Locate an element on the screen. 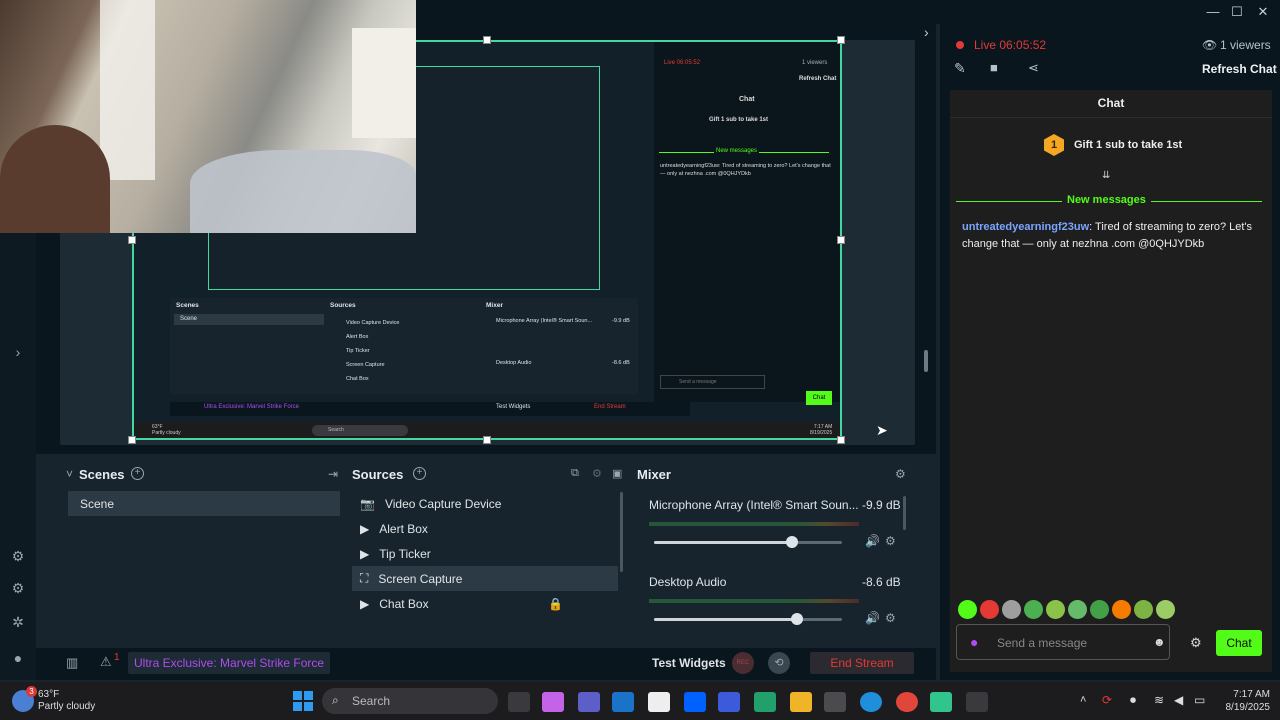  search-input: Search is located at coordinates (371, 701).